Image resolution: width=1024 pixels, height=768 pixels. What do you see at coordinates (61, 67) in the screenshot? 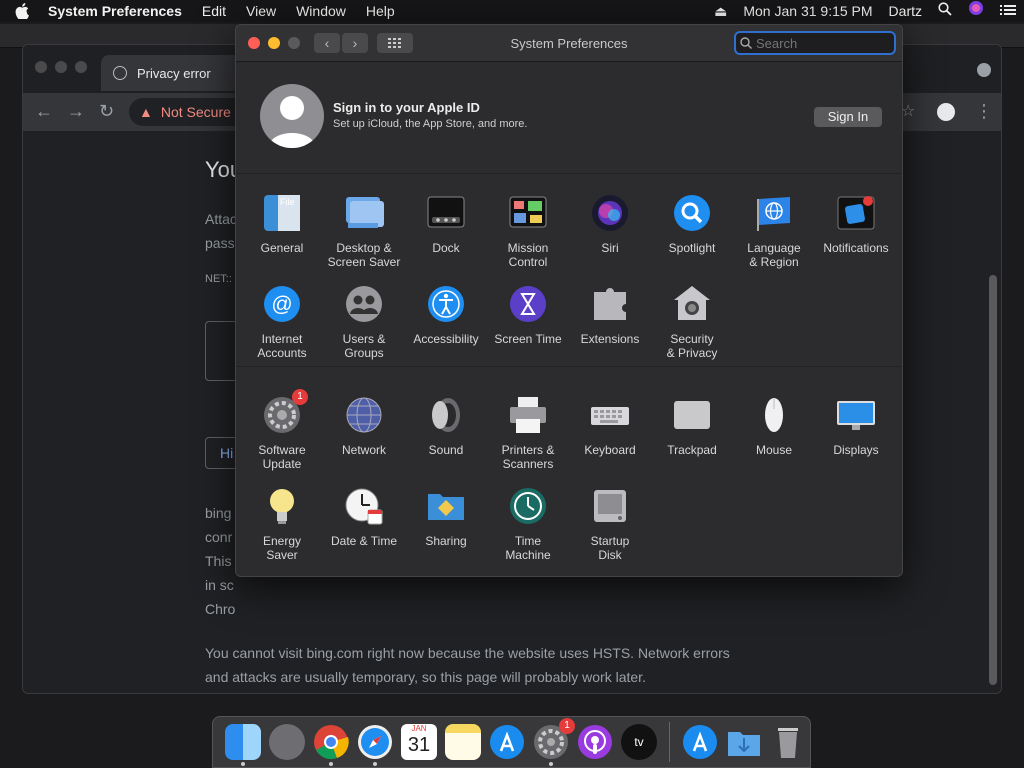
I see `chrome-minimize-light` at bounding box center [61, 67].